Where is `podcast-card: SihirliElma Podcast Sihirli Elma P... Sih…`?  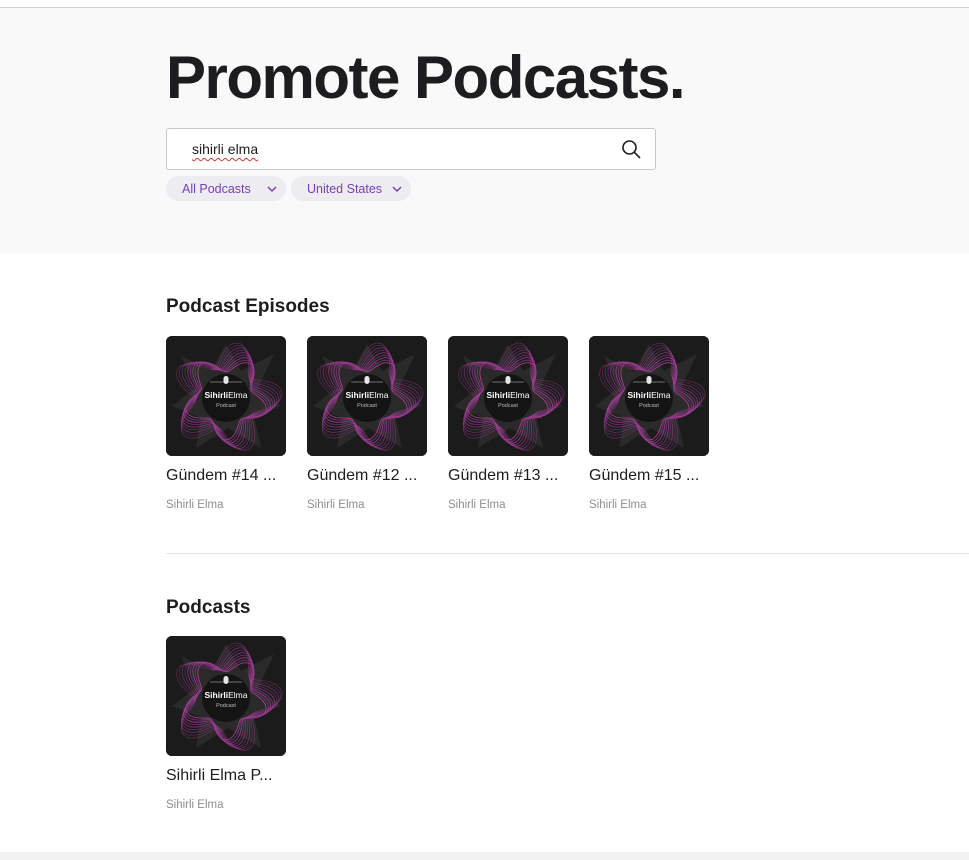 podcast-card: SihirliElma Podcast Sihirli Elma P... Sih… is located at coordinates (226, 724).